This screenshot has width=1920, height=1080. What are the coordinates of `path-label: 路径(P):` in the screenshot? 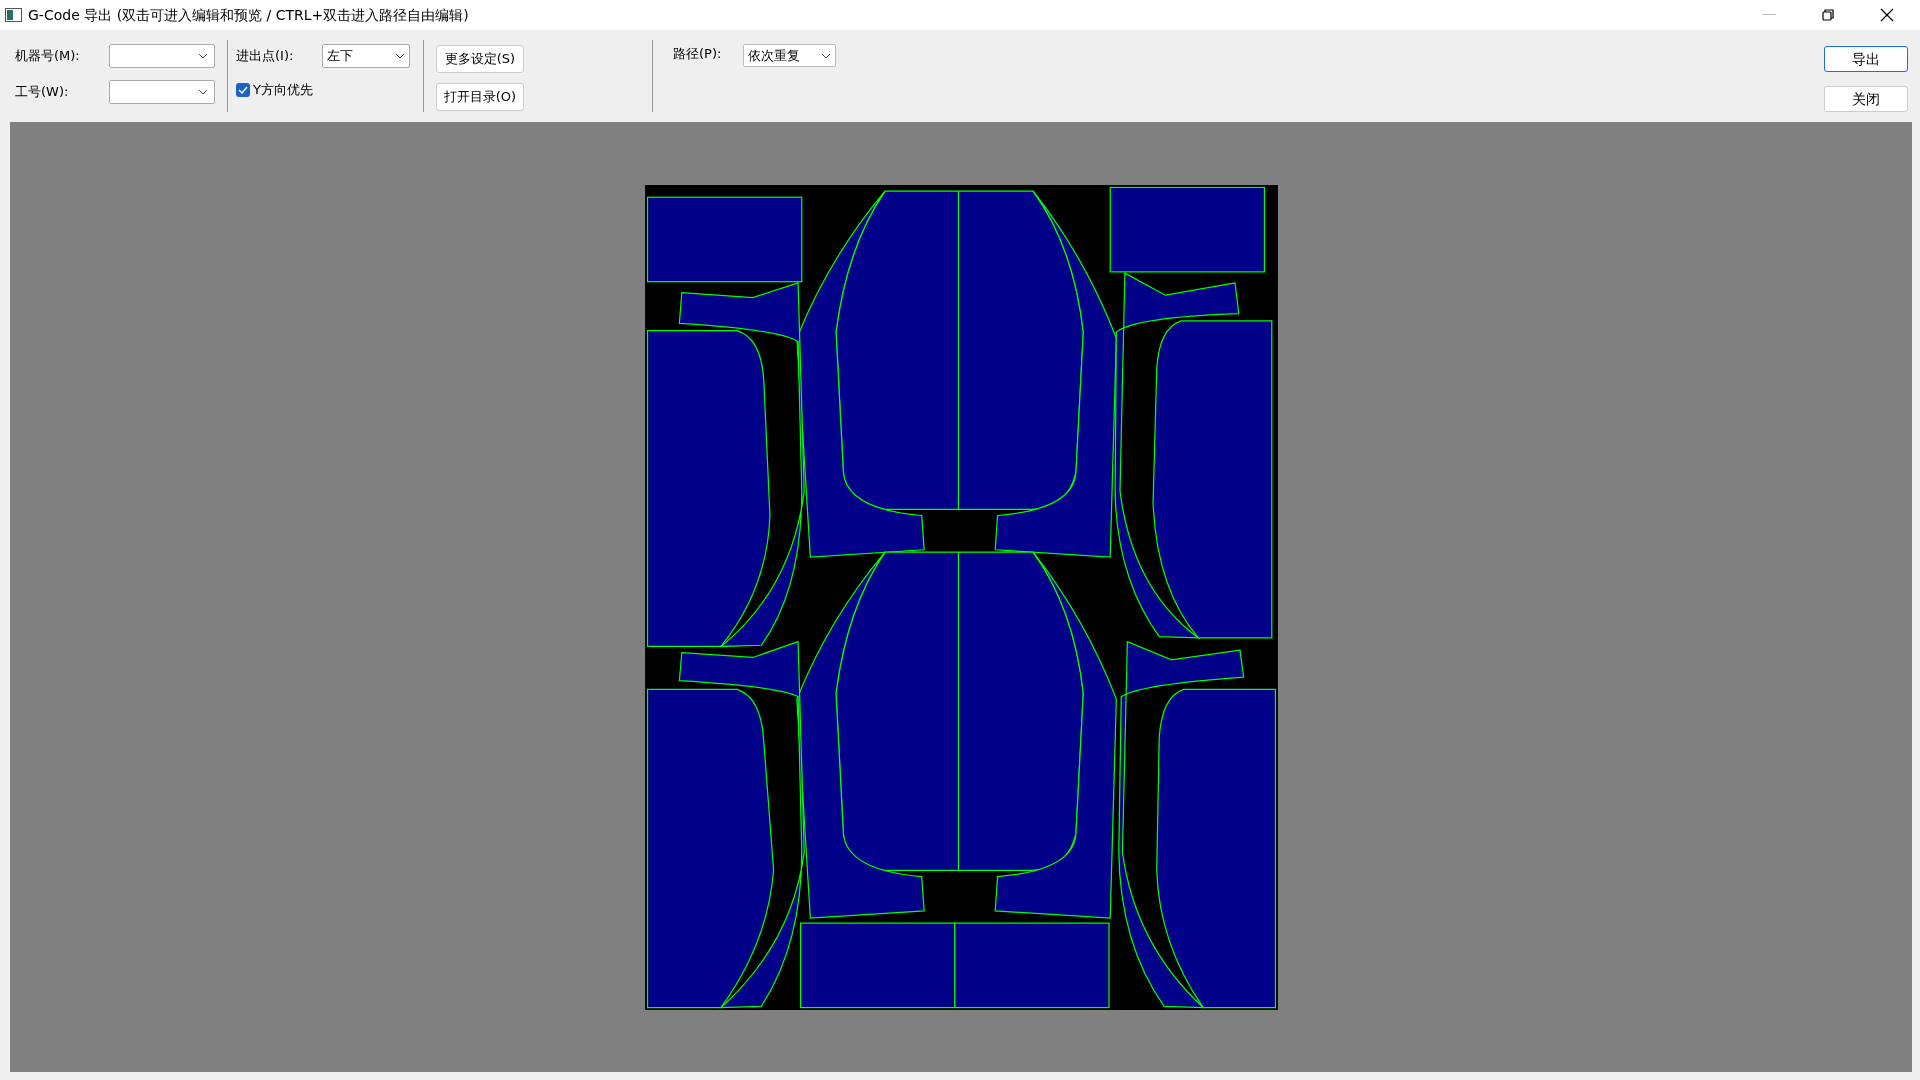 It's located at (698, 54).